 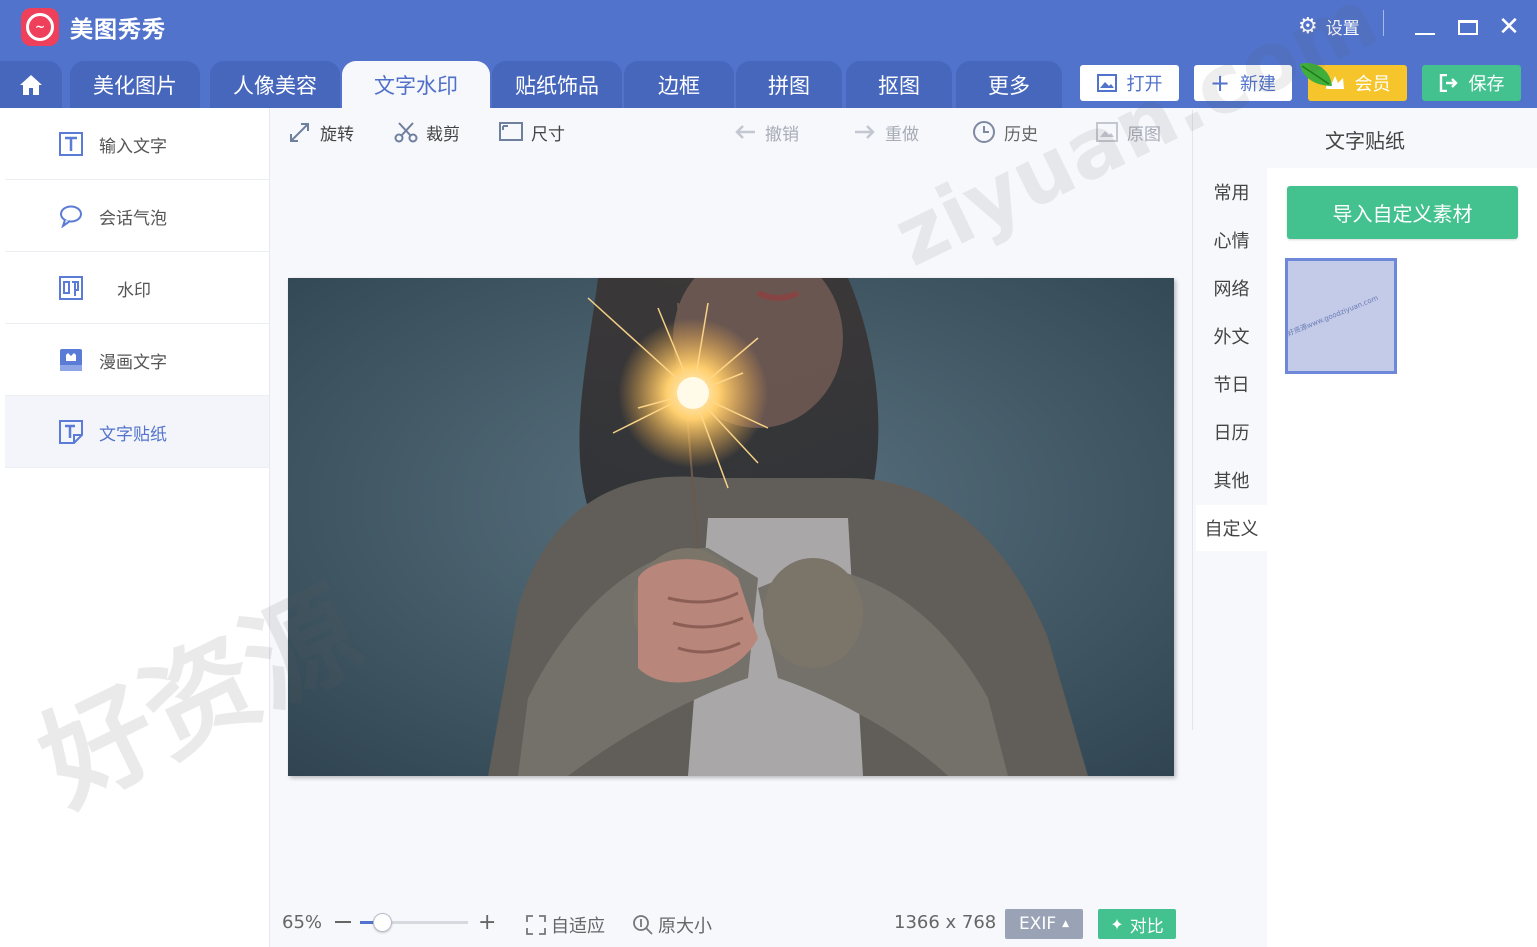 I want to click on resize-frame-icon, so click(x=511, y=131).